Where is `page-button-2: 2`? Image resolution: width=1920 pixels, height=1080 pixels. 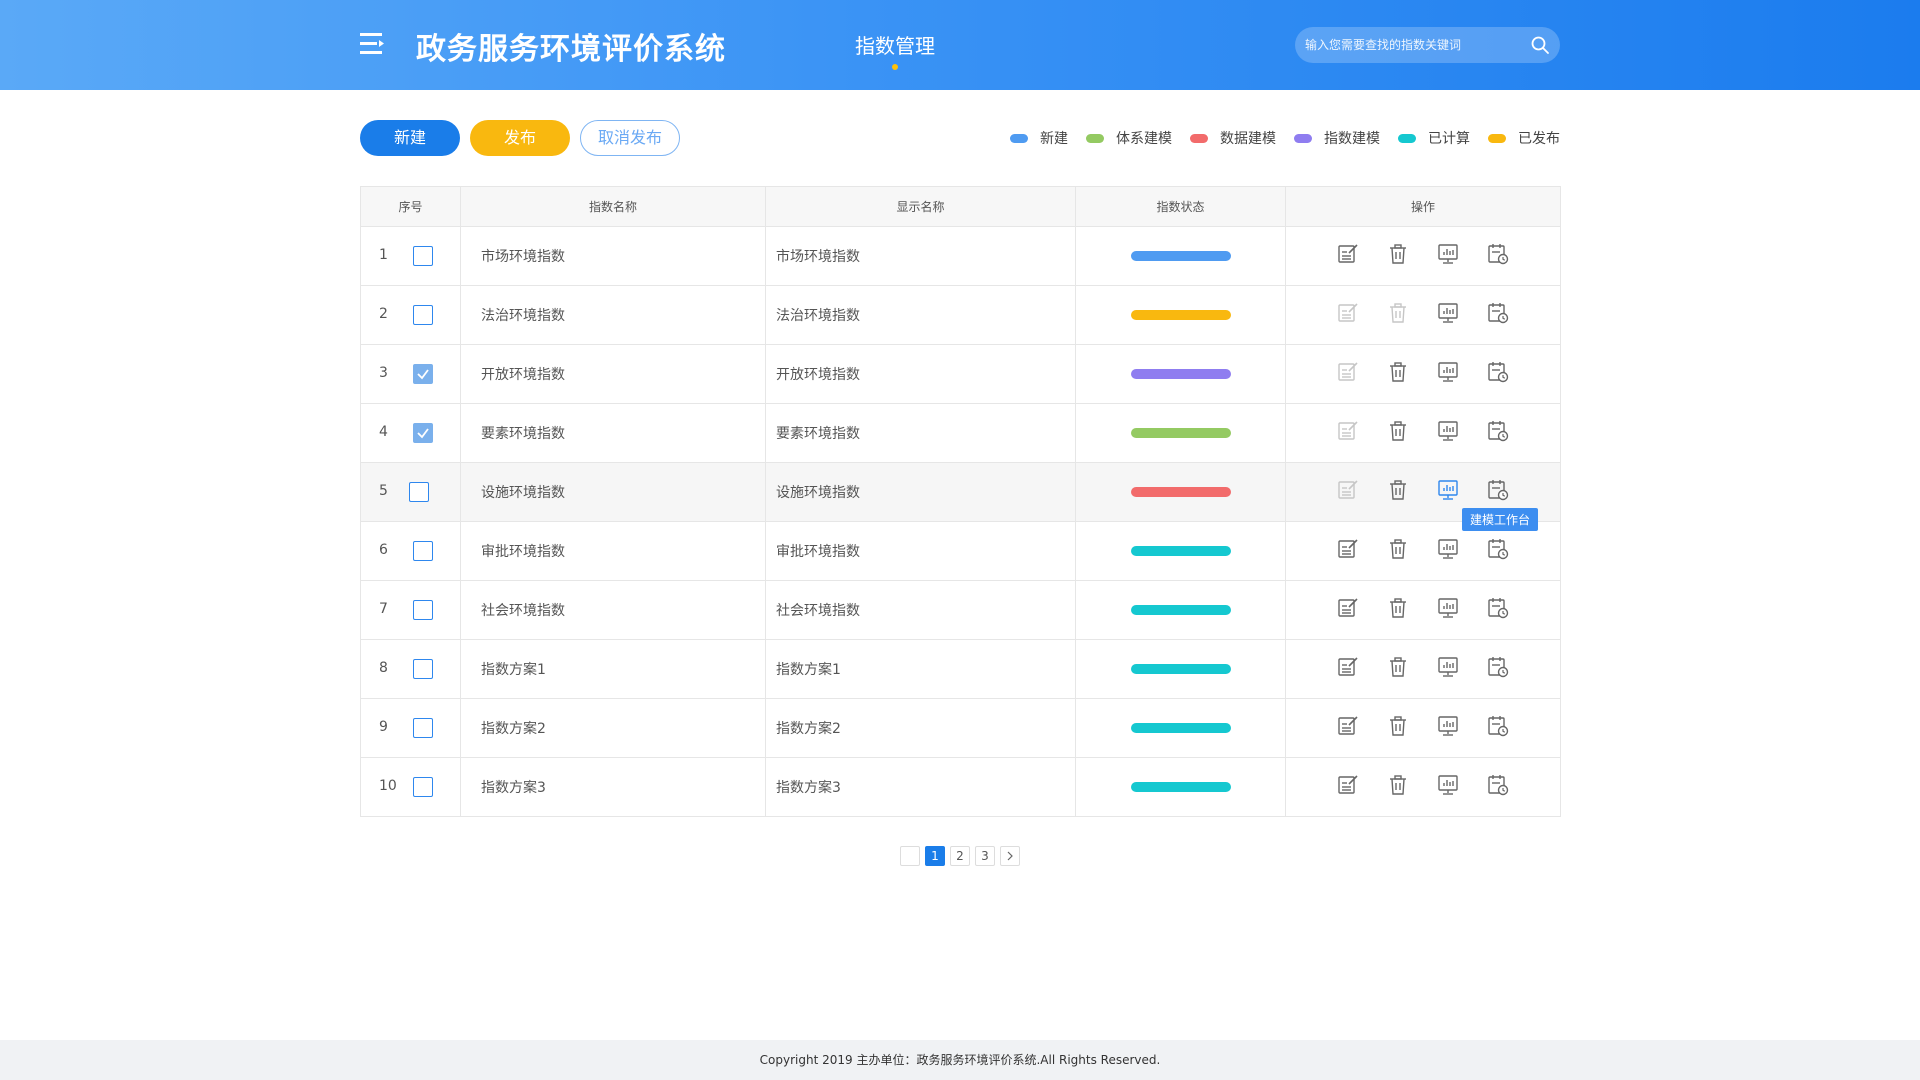 page-button-2: 2 is located at coordinates (960, 856).